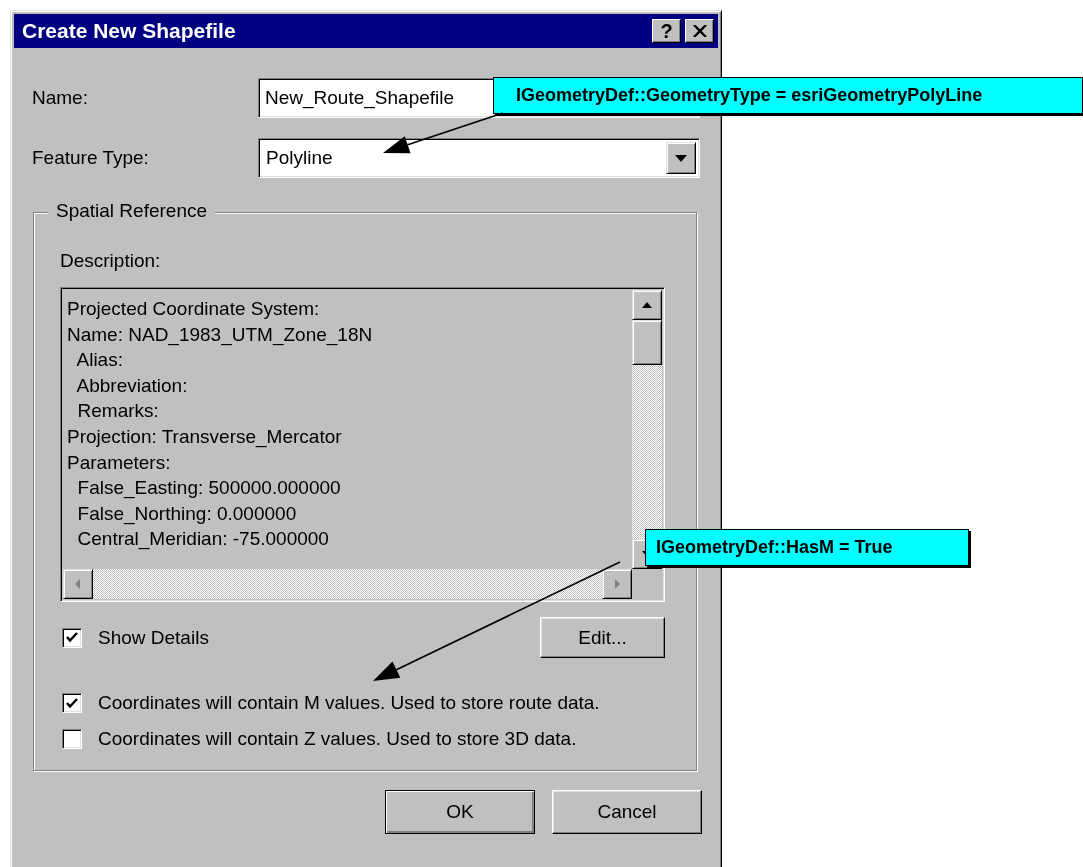 The width and height of the screenshot is (1083, 867). What do you see at coordinates (337, 739) in the screenshot?
I see `checkbox-label: Coordinates will contain Z values. Used to store 3D data.` at bounding box center [337, 739].